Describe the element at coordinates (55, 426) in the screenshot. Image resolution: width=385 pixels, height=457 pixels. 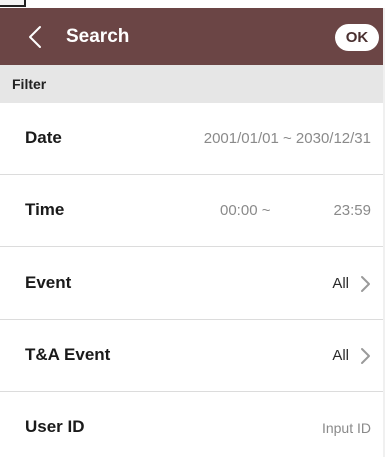
I see `user-id-label: User ID` at that location.